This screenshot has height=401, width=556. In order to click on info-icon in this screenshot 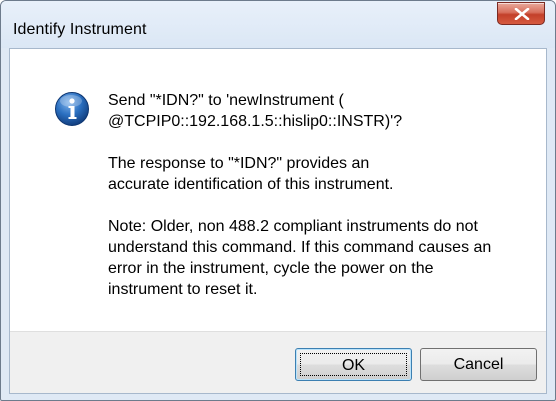, I will do `click(72, 109)`.